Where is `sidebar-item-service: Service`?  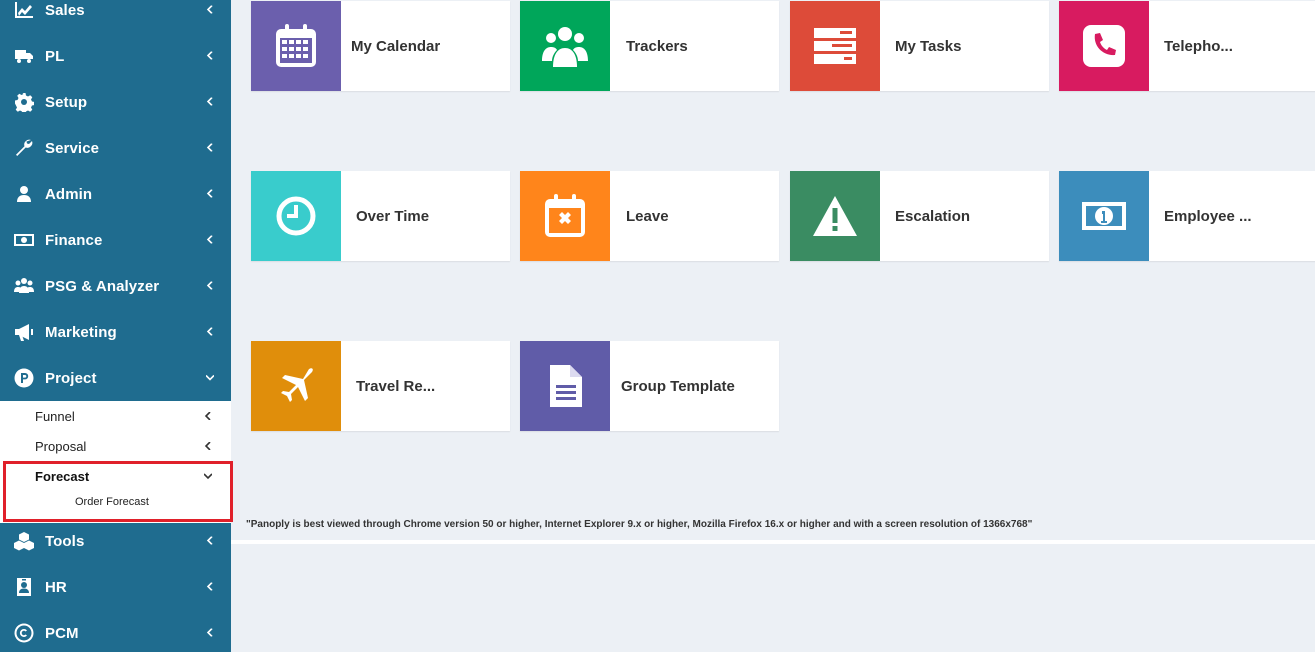 sidebar-item-service: Service is located at coordinates (115, 148).